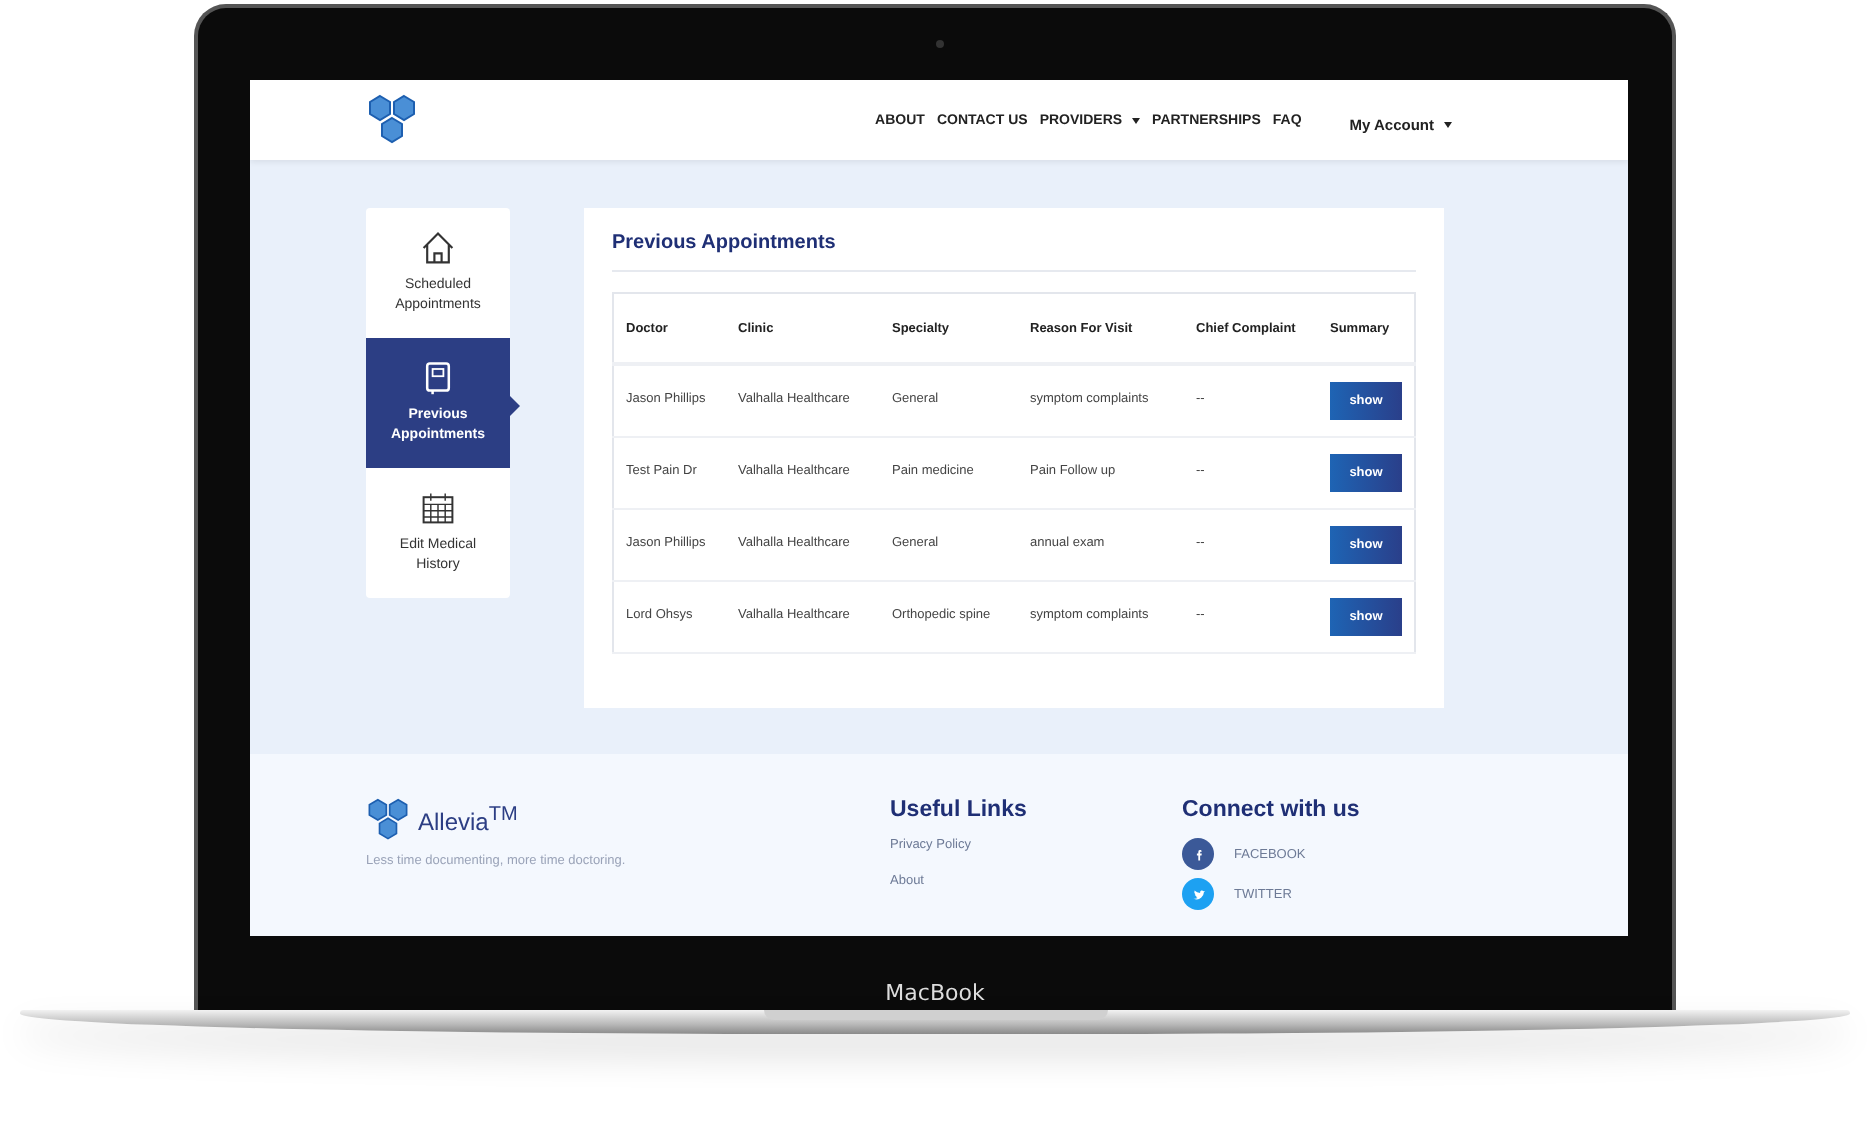 This screenshot has height=1148, width=1870. What do you see at coordinates (438, 377) in the screenshot?
I see `notebook-icon` at bounding box center [438, 377].